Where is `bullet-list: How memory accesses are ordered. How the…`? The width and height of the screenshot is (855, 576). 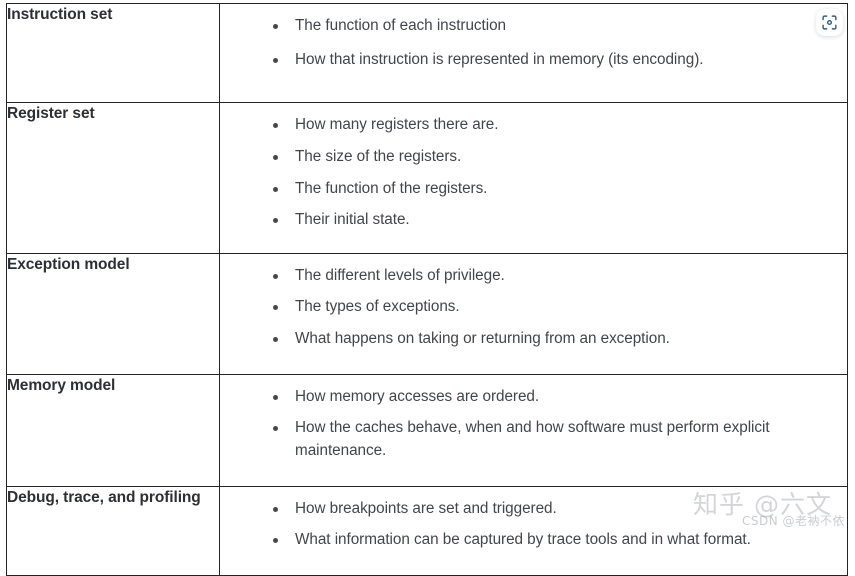
bullet-list: How memory accesses are ordered. How the… is located at coordinates (533, 424).